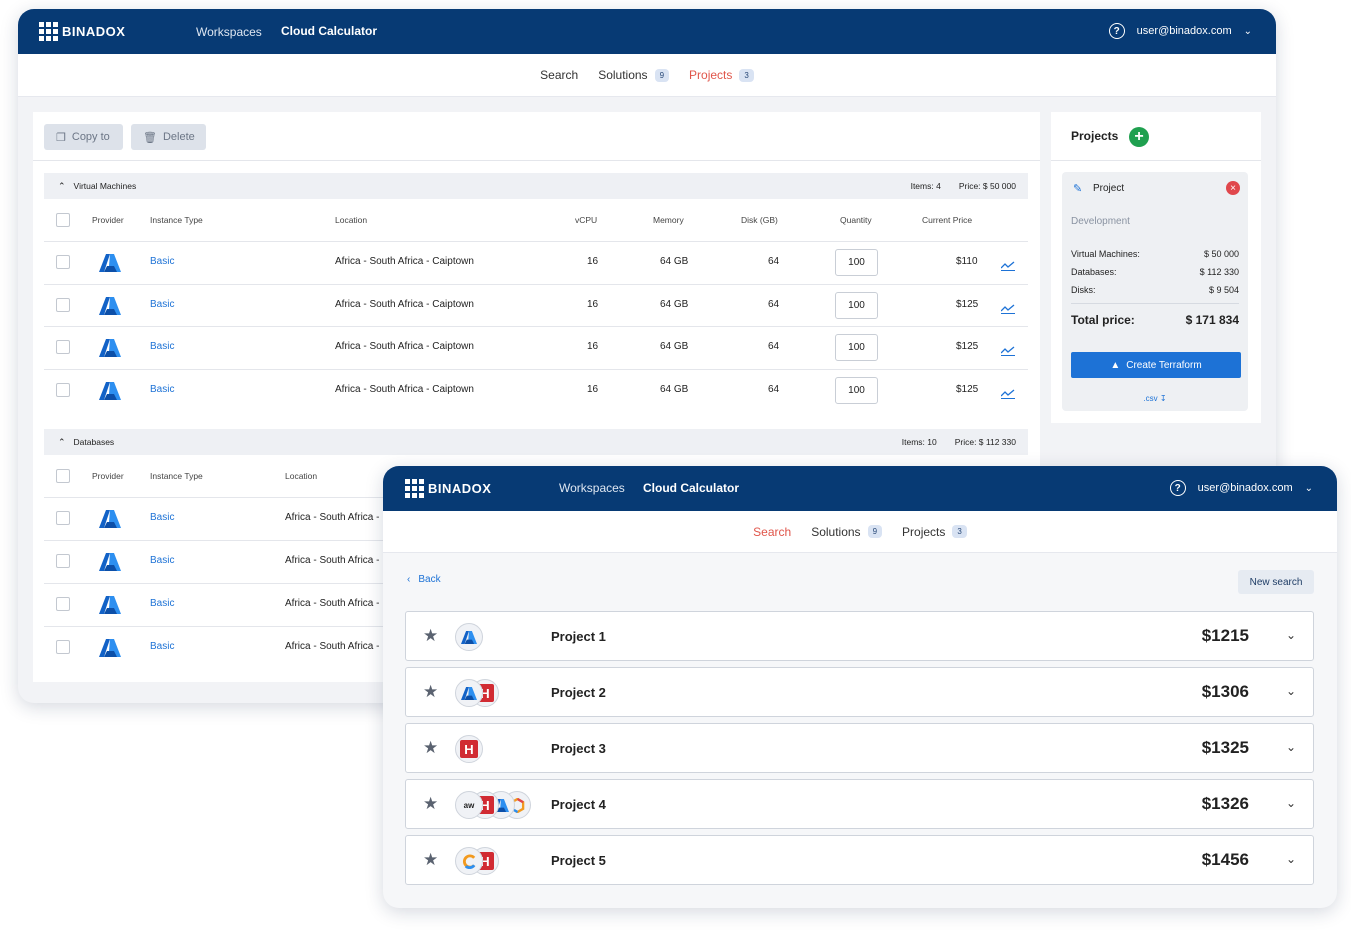  I want to click on create-terraform-button: ▲ Create Terraform, so click(1156, 365).